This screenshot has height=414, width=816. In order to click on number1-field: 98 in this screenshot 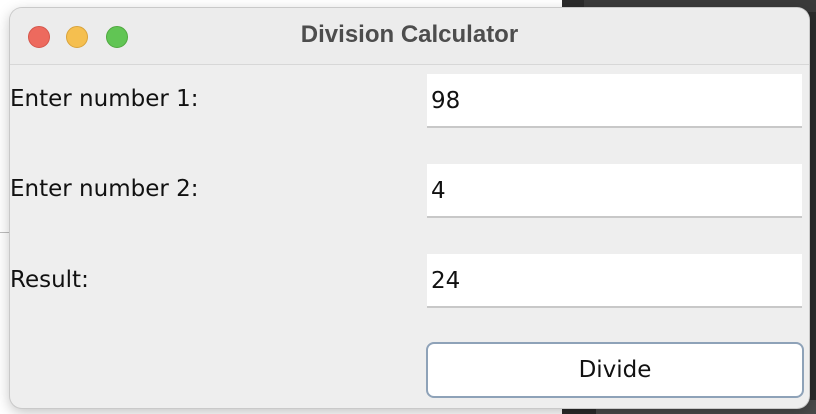, I will do `click(614, 101)`.